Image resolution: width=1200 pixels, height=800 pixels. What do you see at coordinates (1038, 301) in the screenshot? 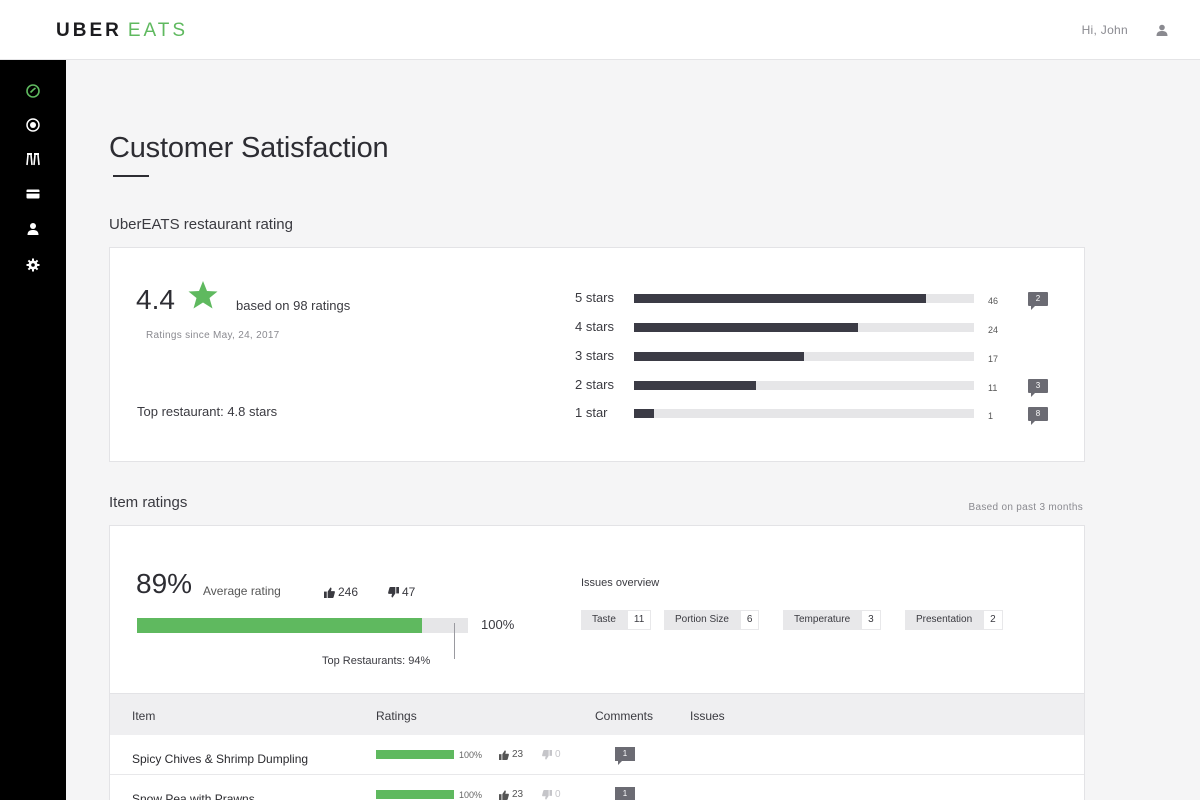
I see `comments-badge: 2` at bounding box center [1038, 301].